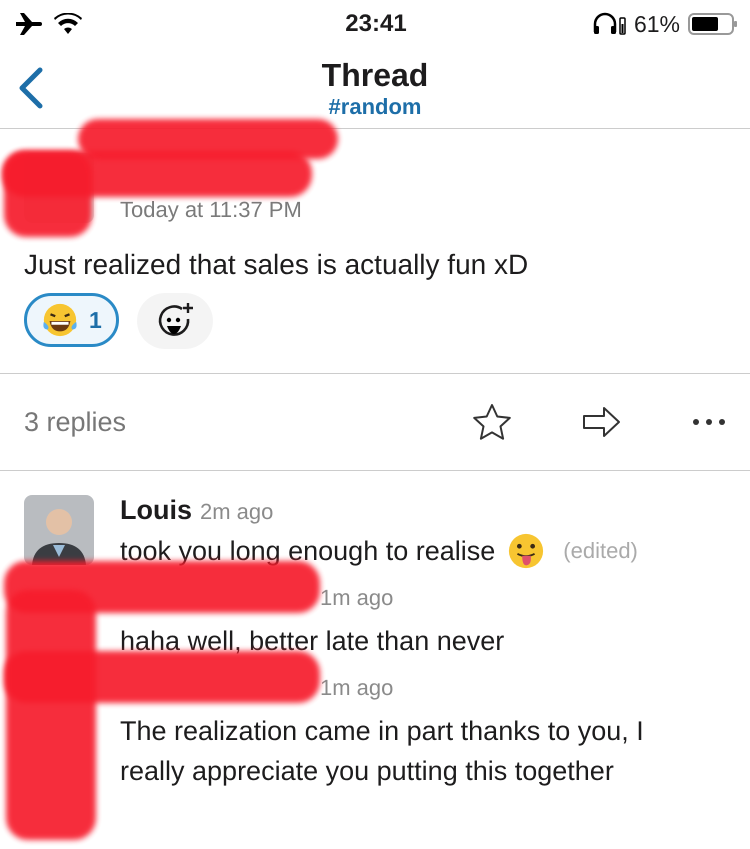 The height and width of the screenshot is (849, 750). I want to click on share-button, so click(602, 422).